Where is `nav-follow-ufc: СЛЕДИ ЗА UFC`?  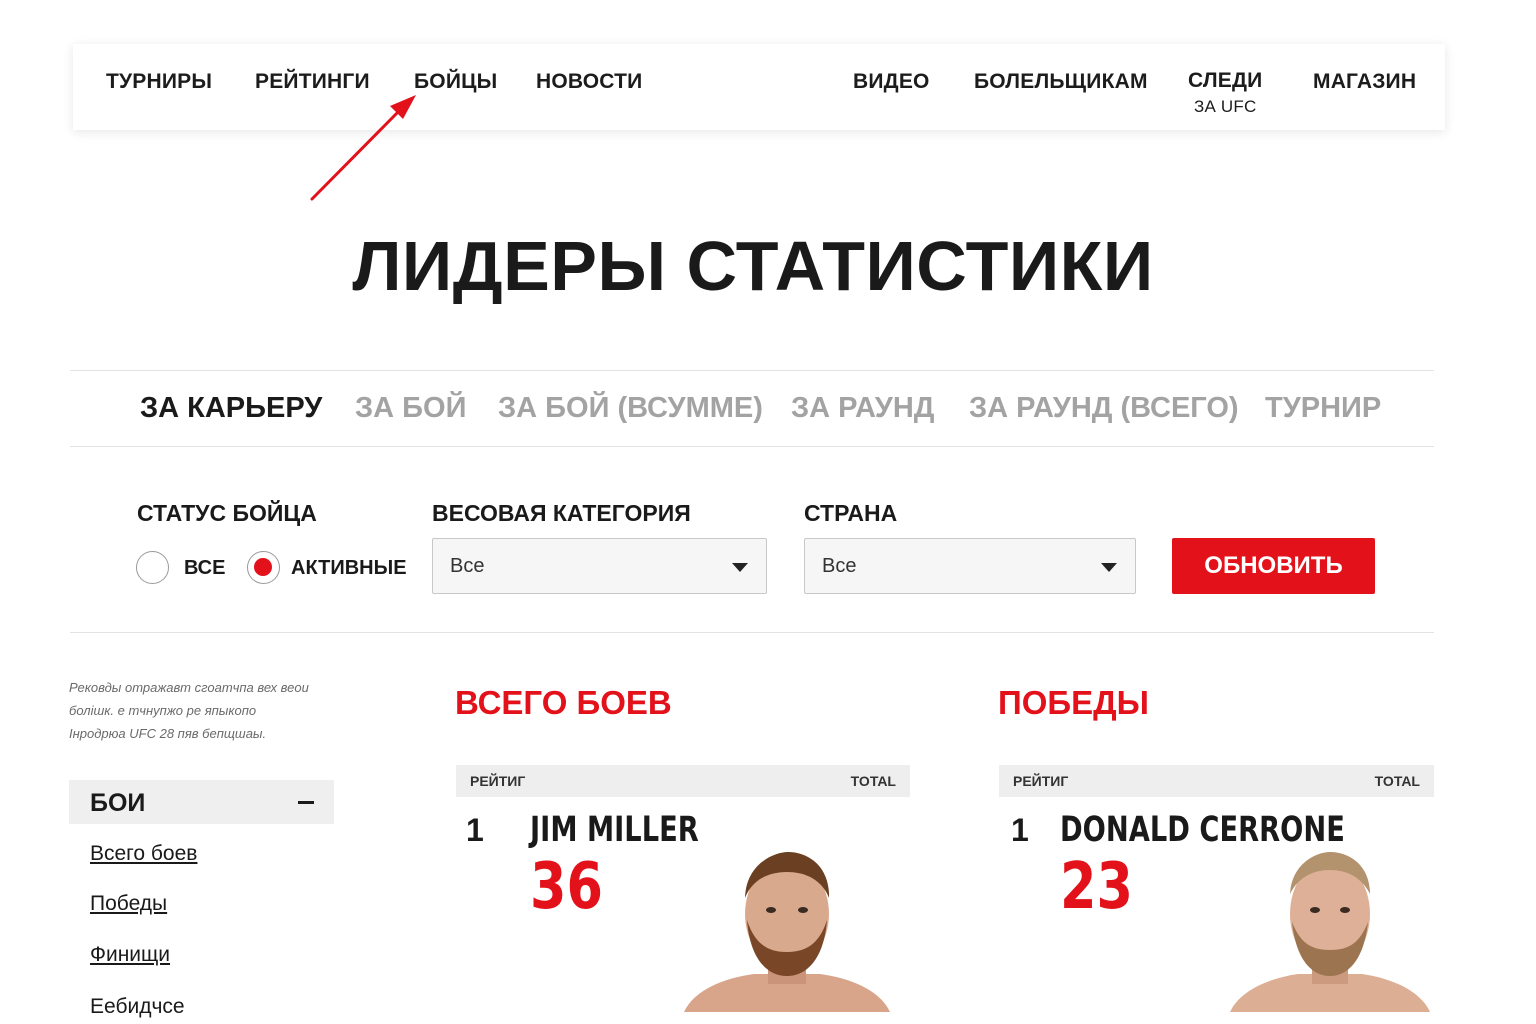
nav-follow-ufc: СЛЕДИ ЗА UFC is located at coordinates (1225, 94).